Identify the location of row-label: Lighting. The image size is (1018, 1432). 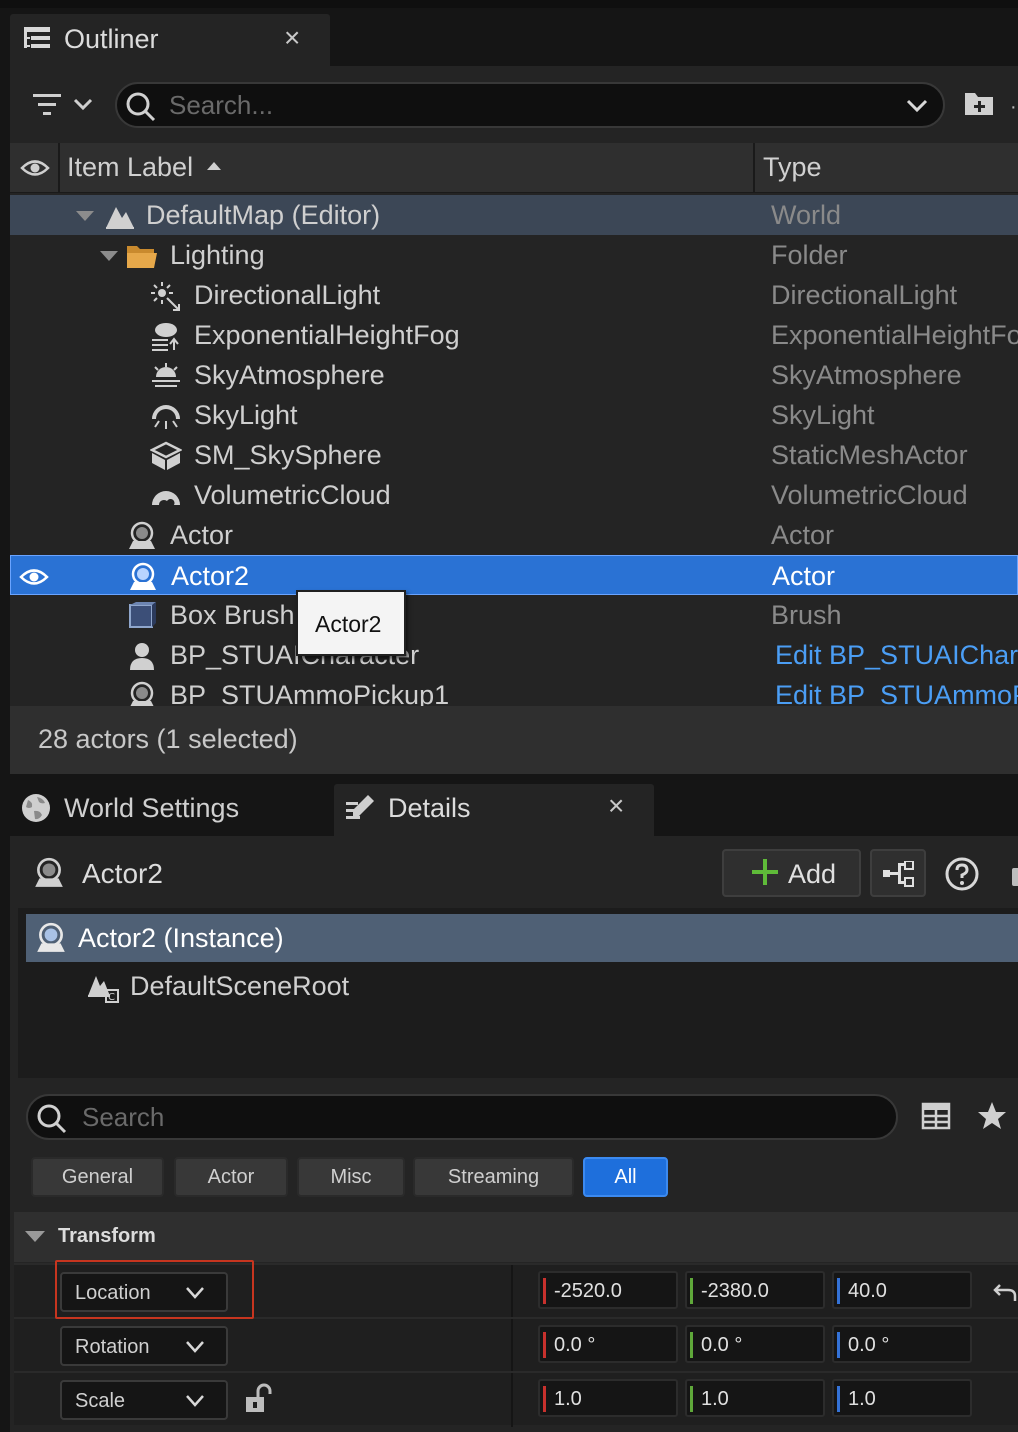
(217, 255).